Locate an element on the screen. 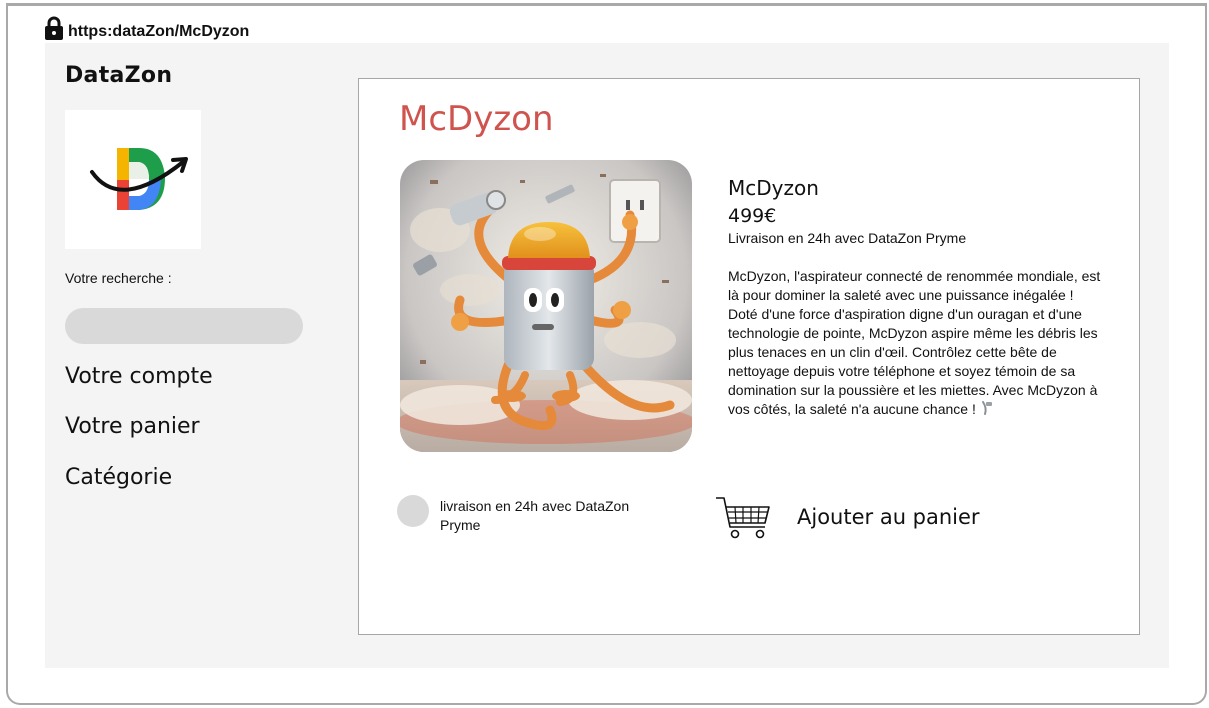 This screenshot has width=1209, height=708. search-input is located at coordinates (184, 326).